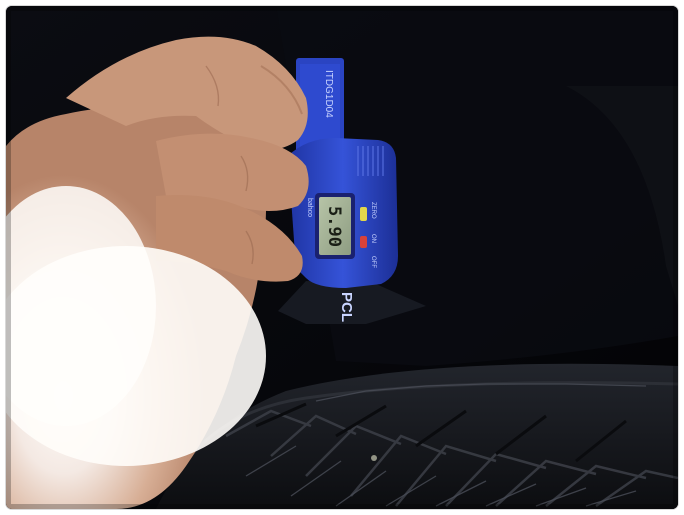 The width and height of the screenshot is (684, 515). I want to click on zero-button, so click(363, 214).